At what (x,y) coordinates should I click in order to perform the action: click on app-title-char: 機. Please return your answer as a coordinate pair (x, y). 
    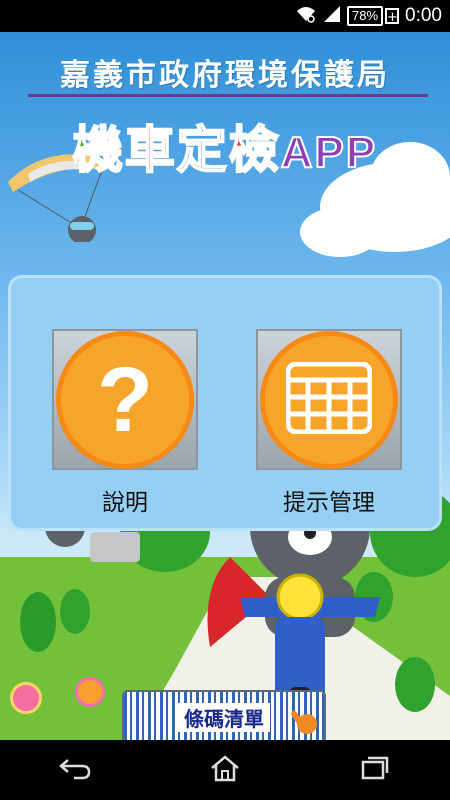
    Looking at the image, I should click on (98, 150).